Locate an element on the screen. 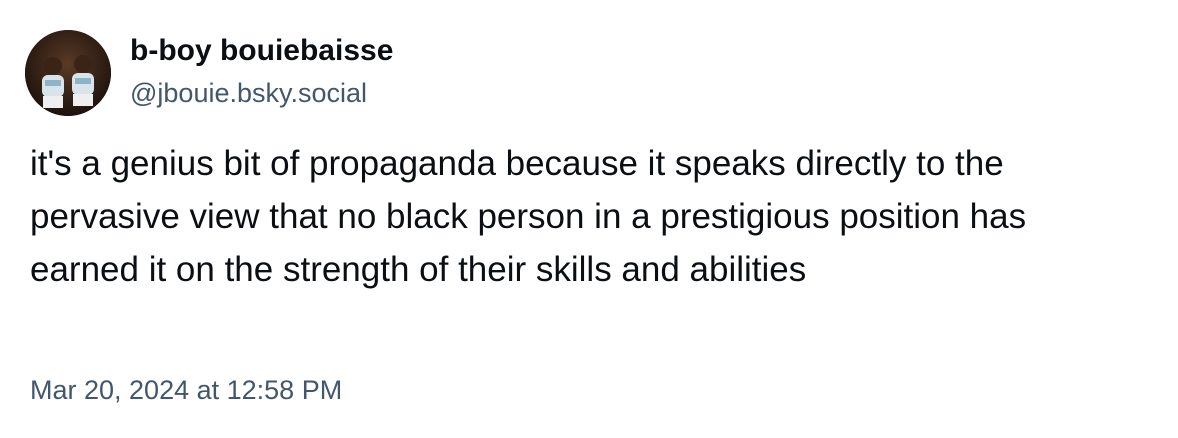 This screenshot has width=1178, height=438. profile-photo-avatar-icon is located at coordinates (68, 73).